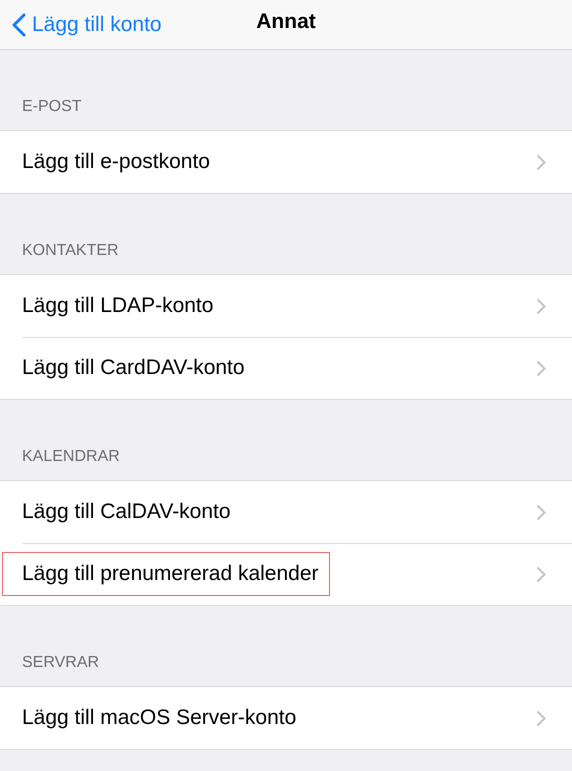 This screenshot has height=771, width=572. What do you see at coordinates (52, 107) in the screenshot?
I see `section-header: E-POST` at bounding box center [52, 107].